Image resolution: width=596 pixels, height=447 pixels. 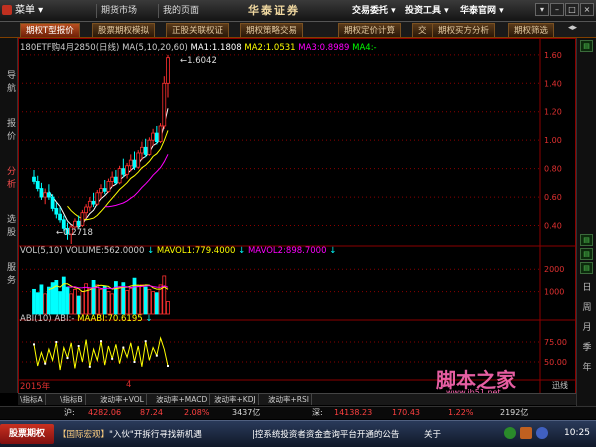 I want to click on brand-logo: 华泰证券, so click(x=293, y=11).